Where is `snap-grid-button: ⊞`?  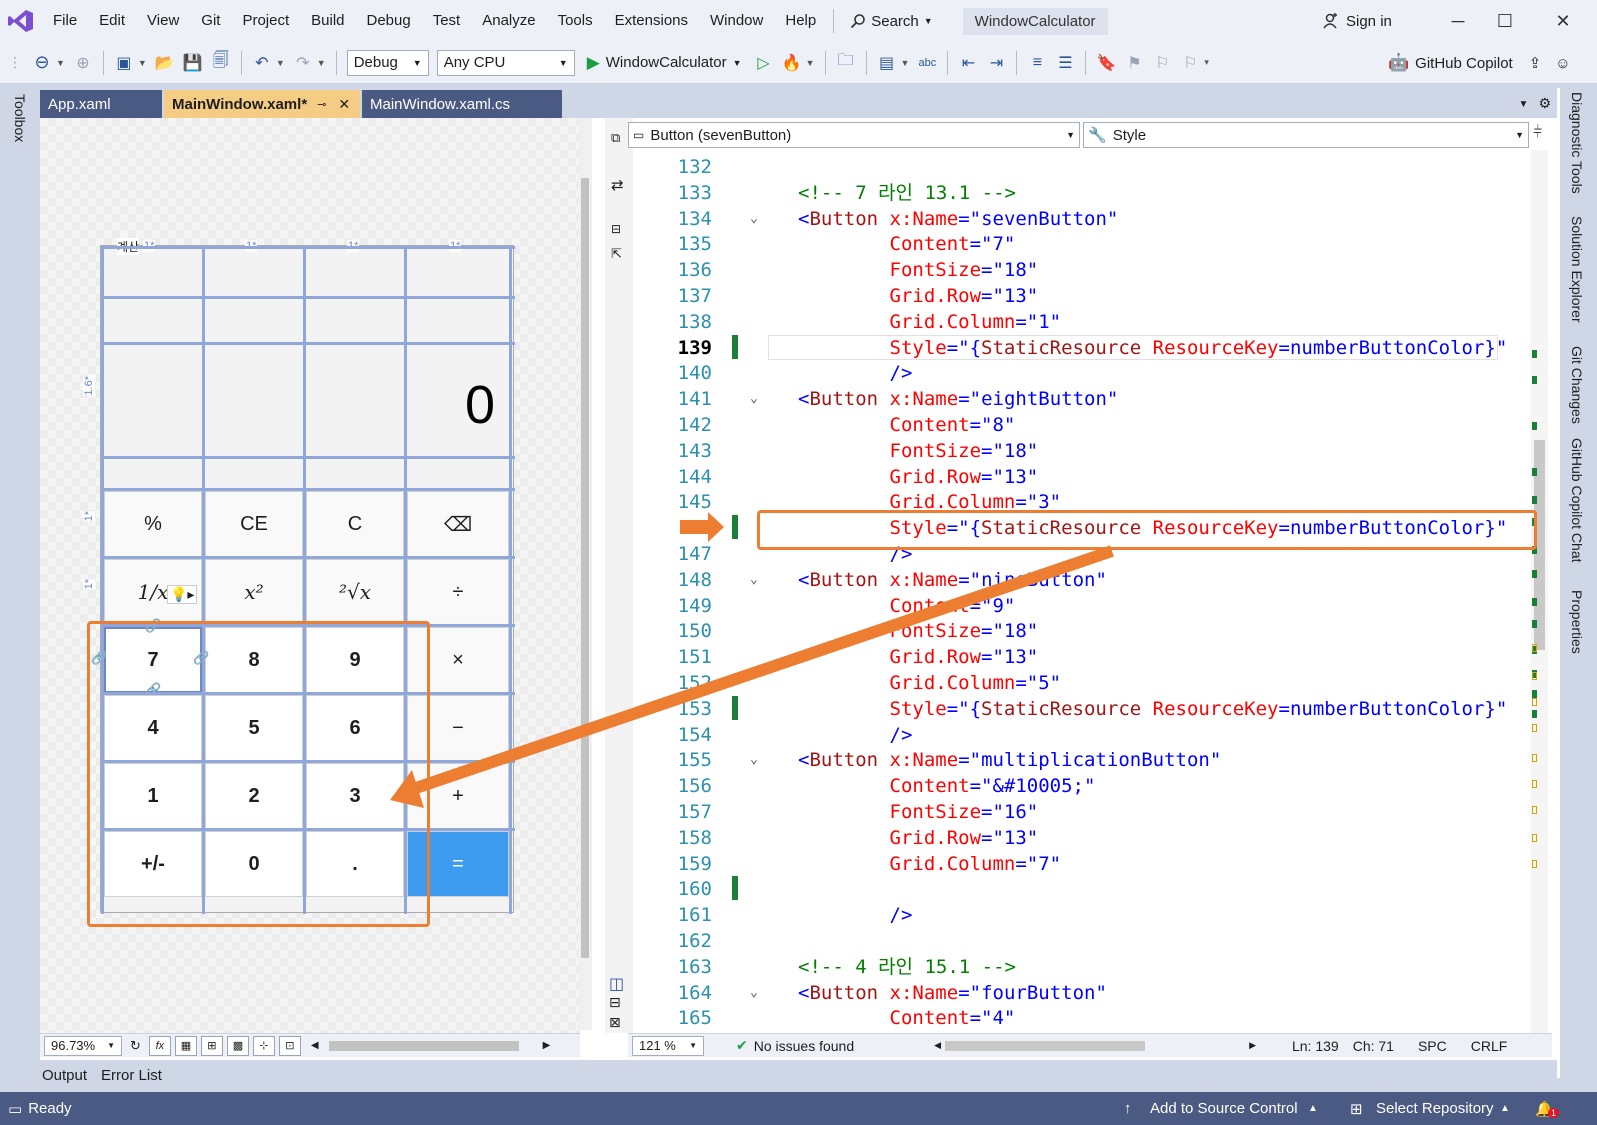
snap-grid-button: ⊞ is located at coordinates (211, 1045).